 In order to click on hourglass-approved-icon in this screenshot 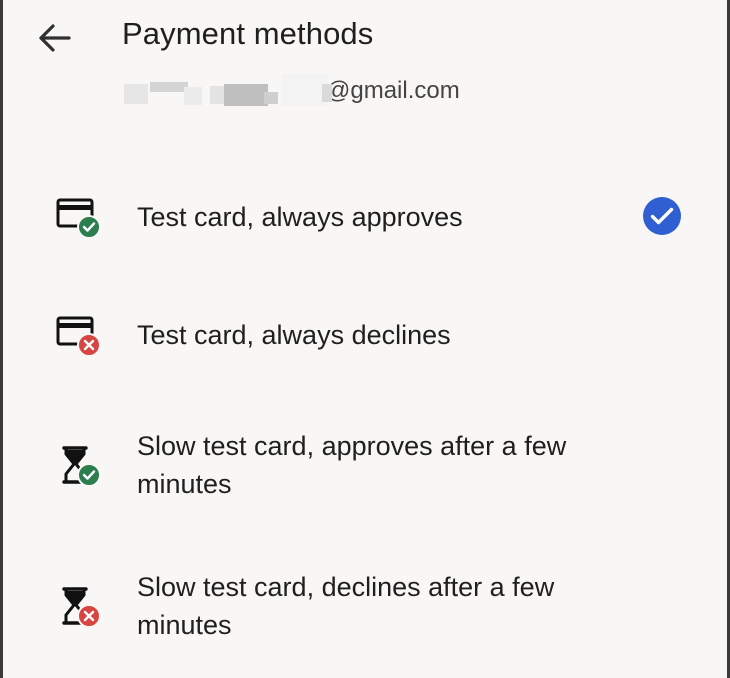, I will do `click(81, 466)`.